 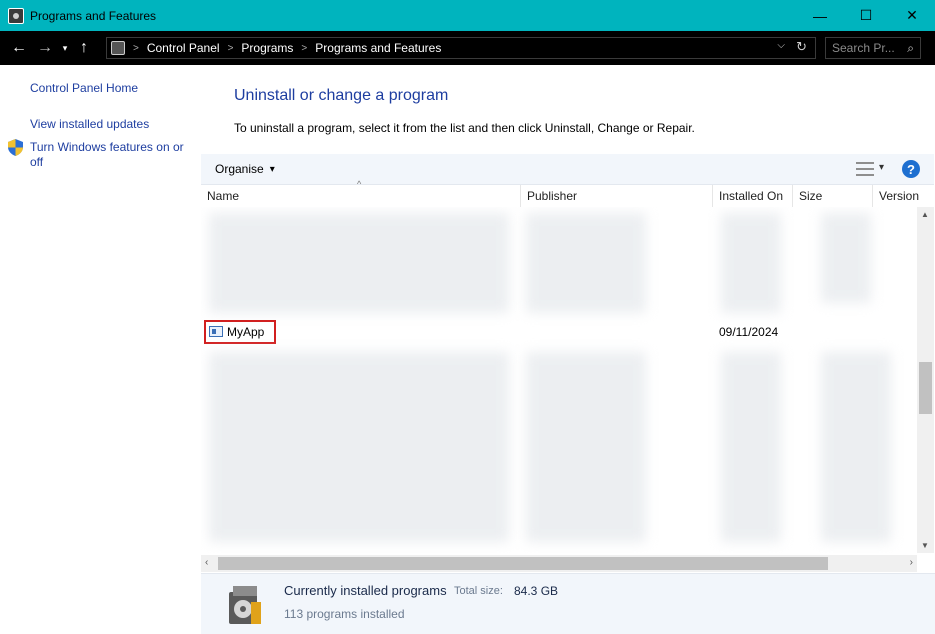 I want to click on turn-windows-features-link: Turn Windows features on or off, so click(x=107, y=155).